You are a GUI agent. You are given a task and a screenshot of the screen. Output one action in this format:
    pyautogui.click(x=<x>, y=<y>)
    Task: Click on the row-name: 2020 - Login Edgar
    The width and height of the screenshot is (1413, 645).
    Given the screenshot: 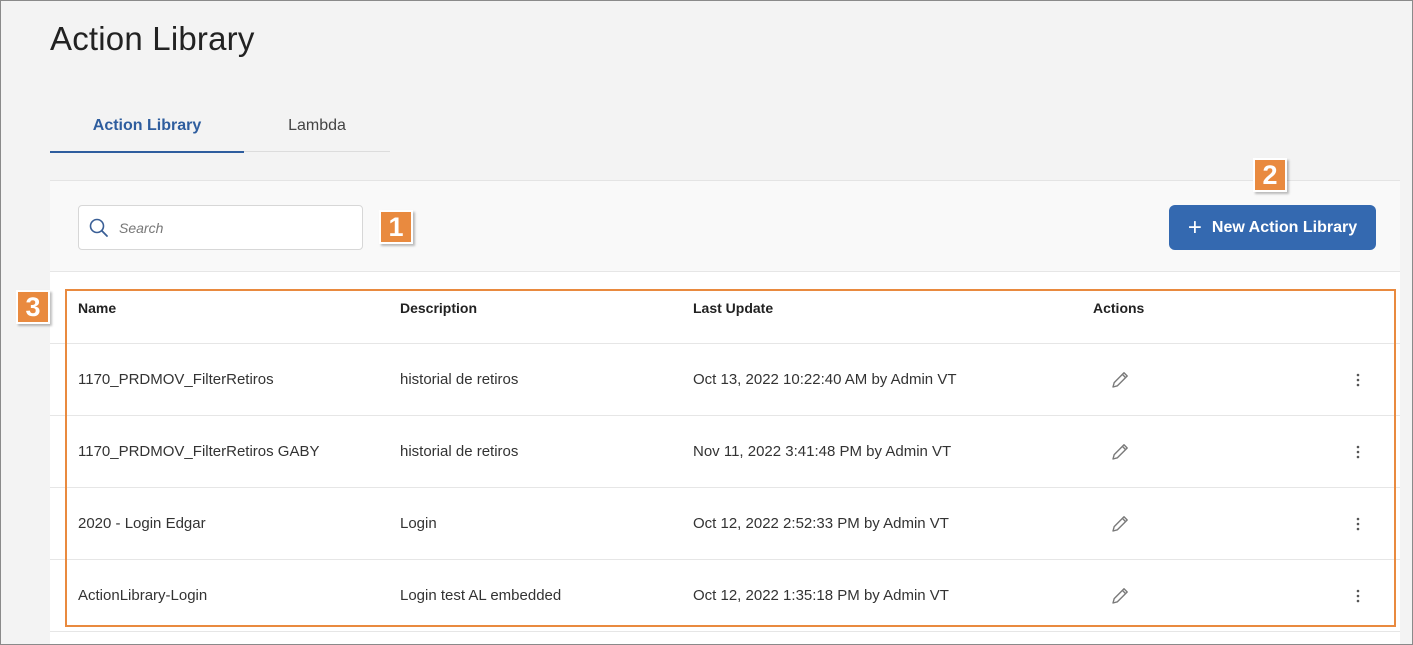 What is the action you would take?
    pyautogui.click(x=142, y=523)
    